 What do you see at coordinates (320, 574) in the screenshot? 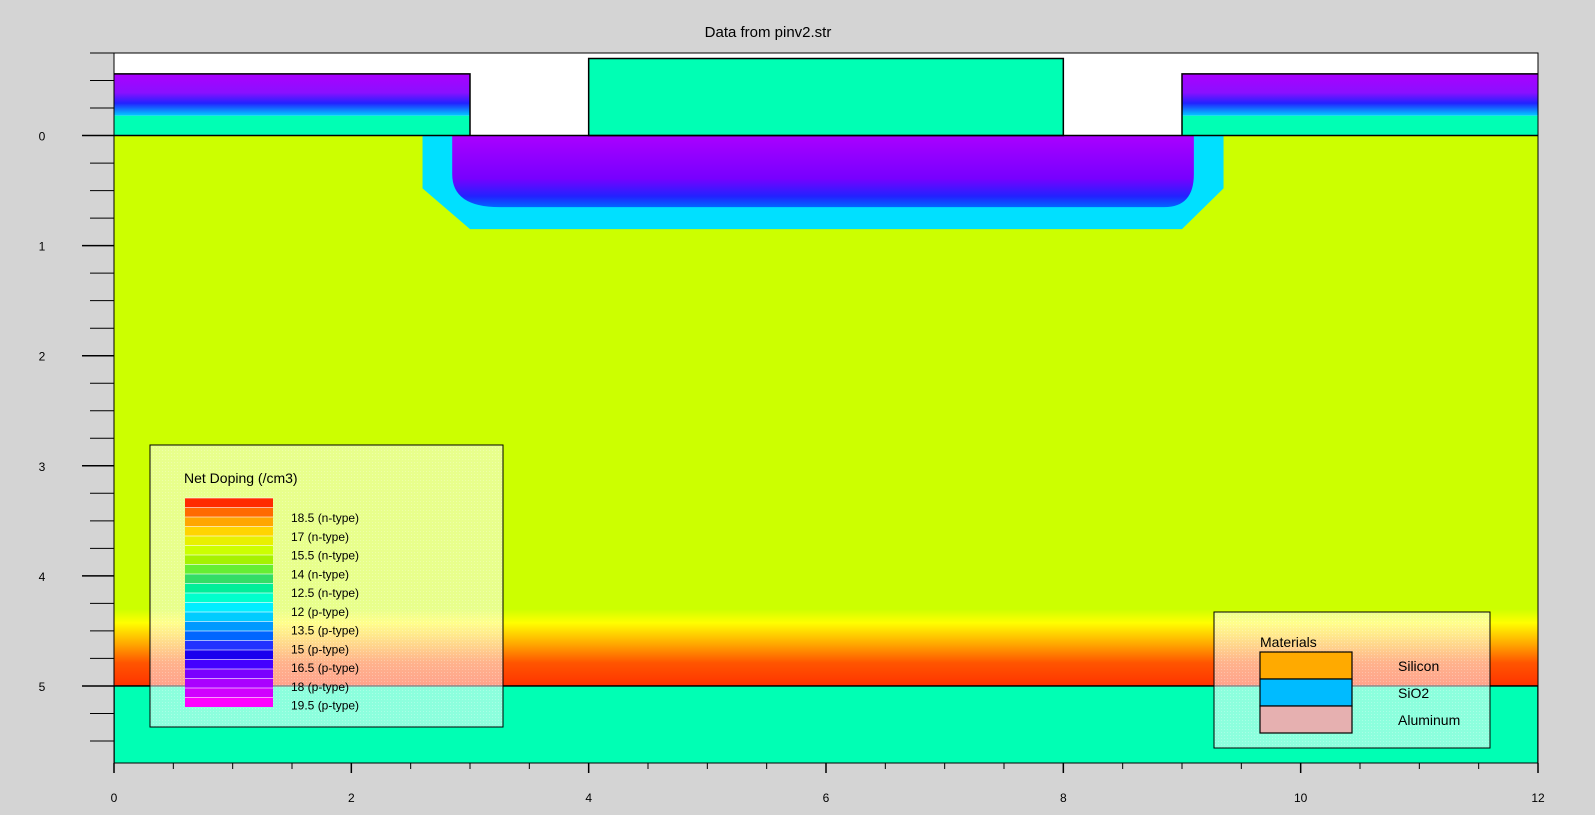
I see `doping-legend-label: 14 (n-type)` at bounding box center [320, 574].